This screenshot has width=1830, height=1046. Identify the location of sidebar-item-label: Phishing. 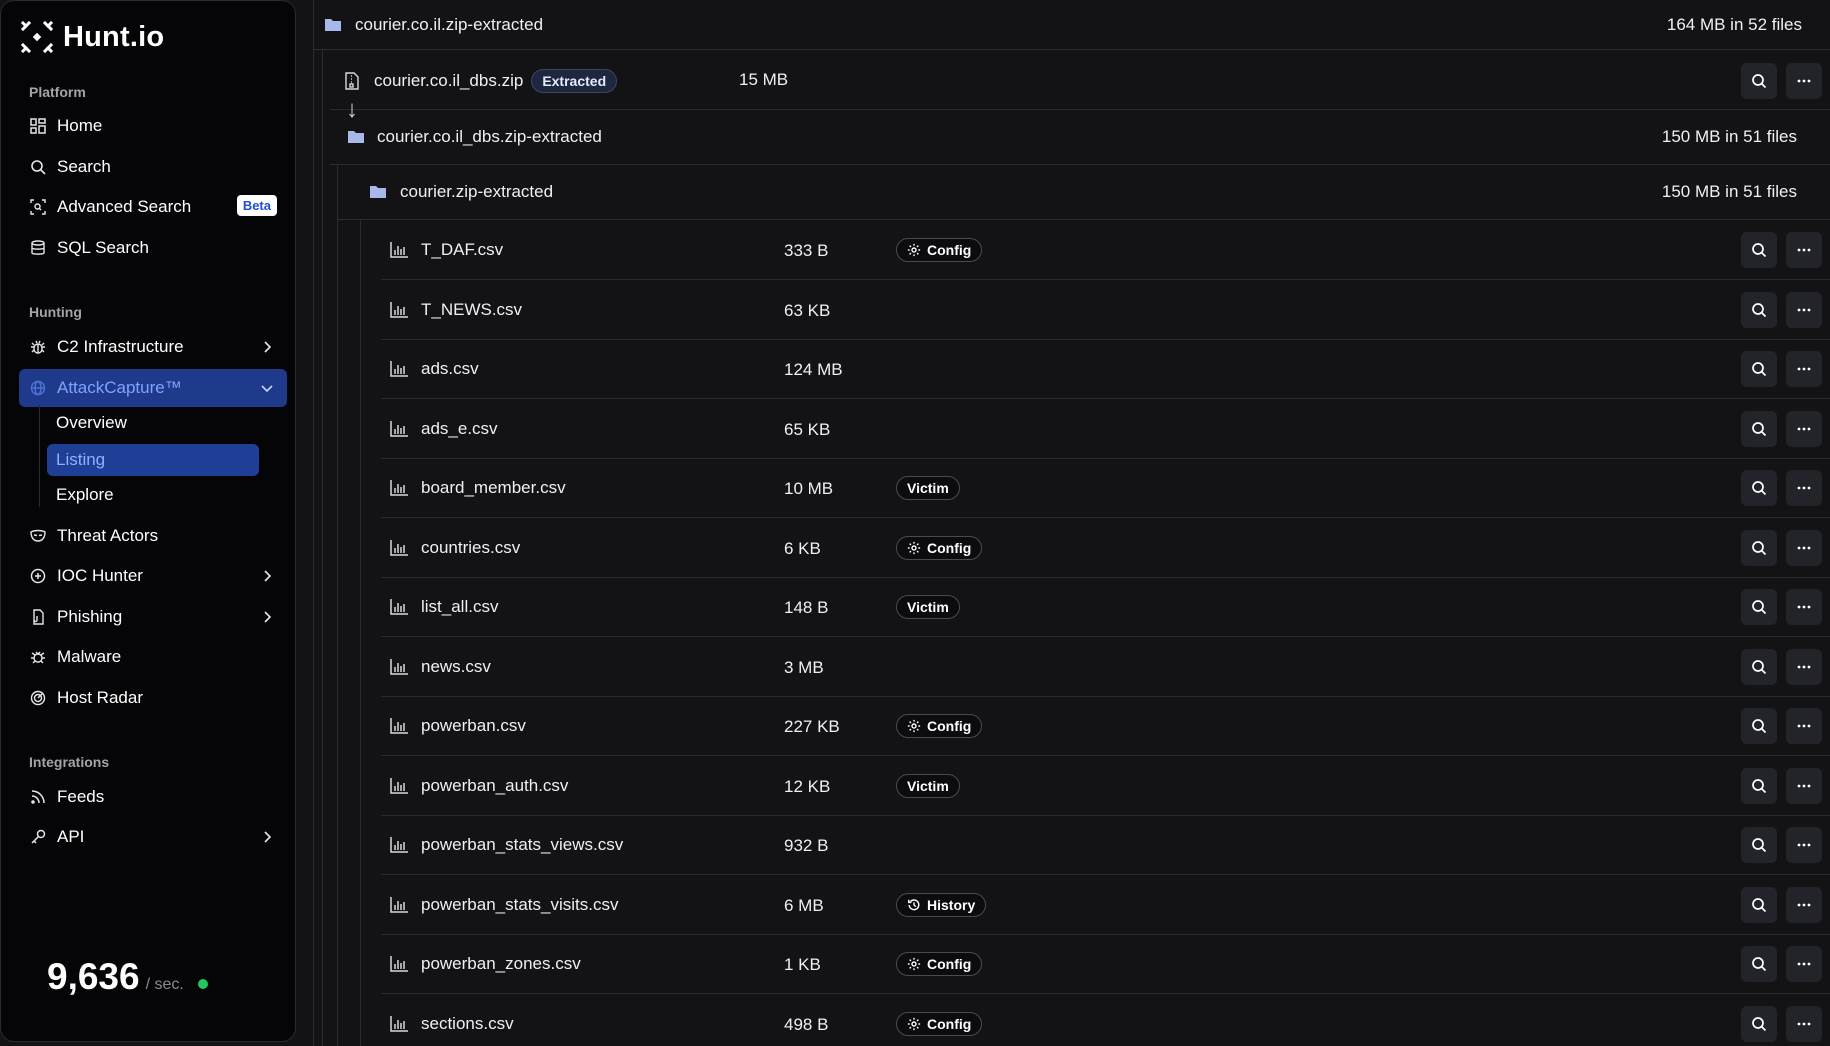
(90, 616).